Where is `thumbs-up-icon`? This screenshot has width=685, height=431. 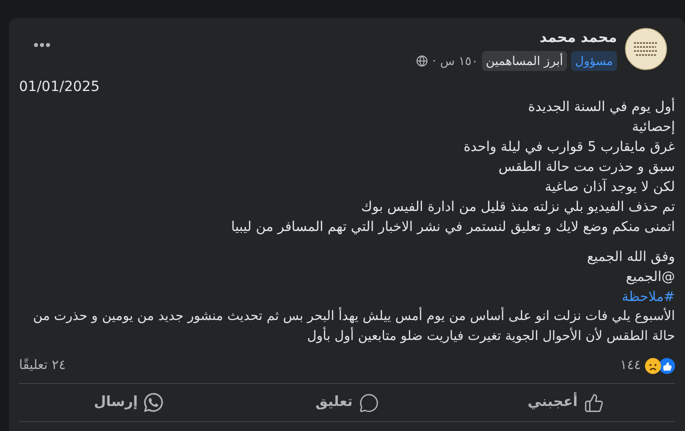
thumbs-up-icon is located at coordinates (594, 402).